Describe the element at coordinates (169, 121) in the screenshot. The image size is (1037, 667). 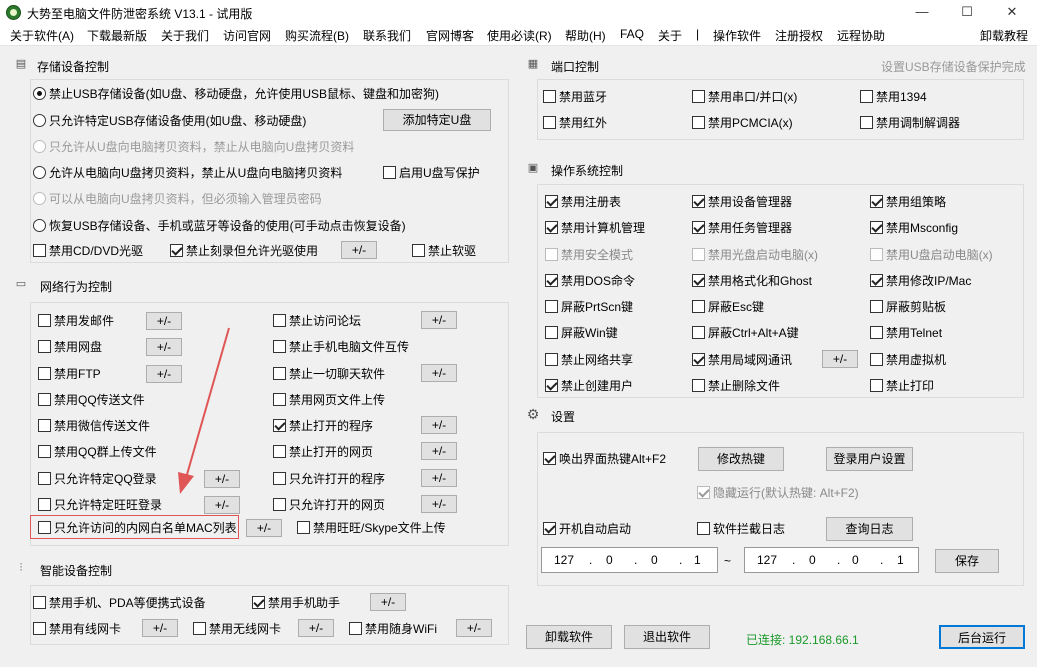
I see `radio-allow-specific-usb: 只允许特定USB存储设备使用(如U盘、移动硬盘)` at that location.